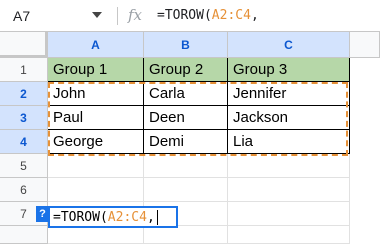 This screenshot has width=380, height=244. I want to click on cell-editor: =TOROW(A2:C4,, so click(113, 217).